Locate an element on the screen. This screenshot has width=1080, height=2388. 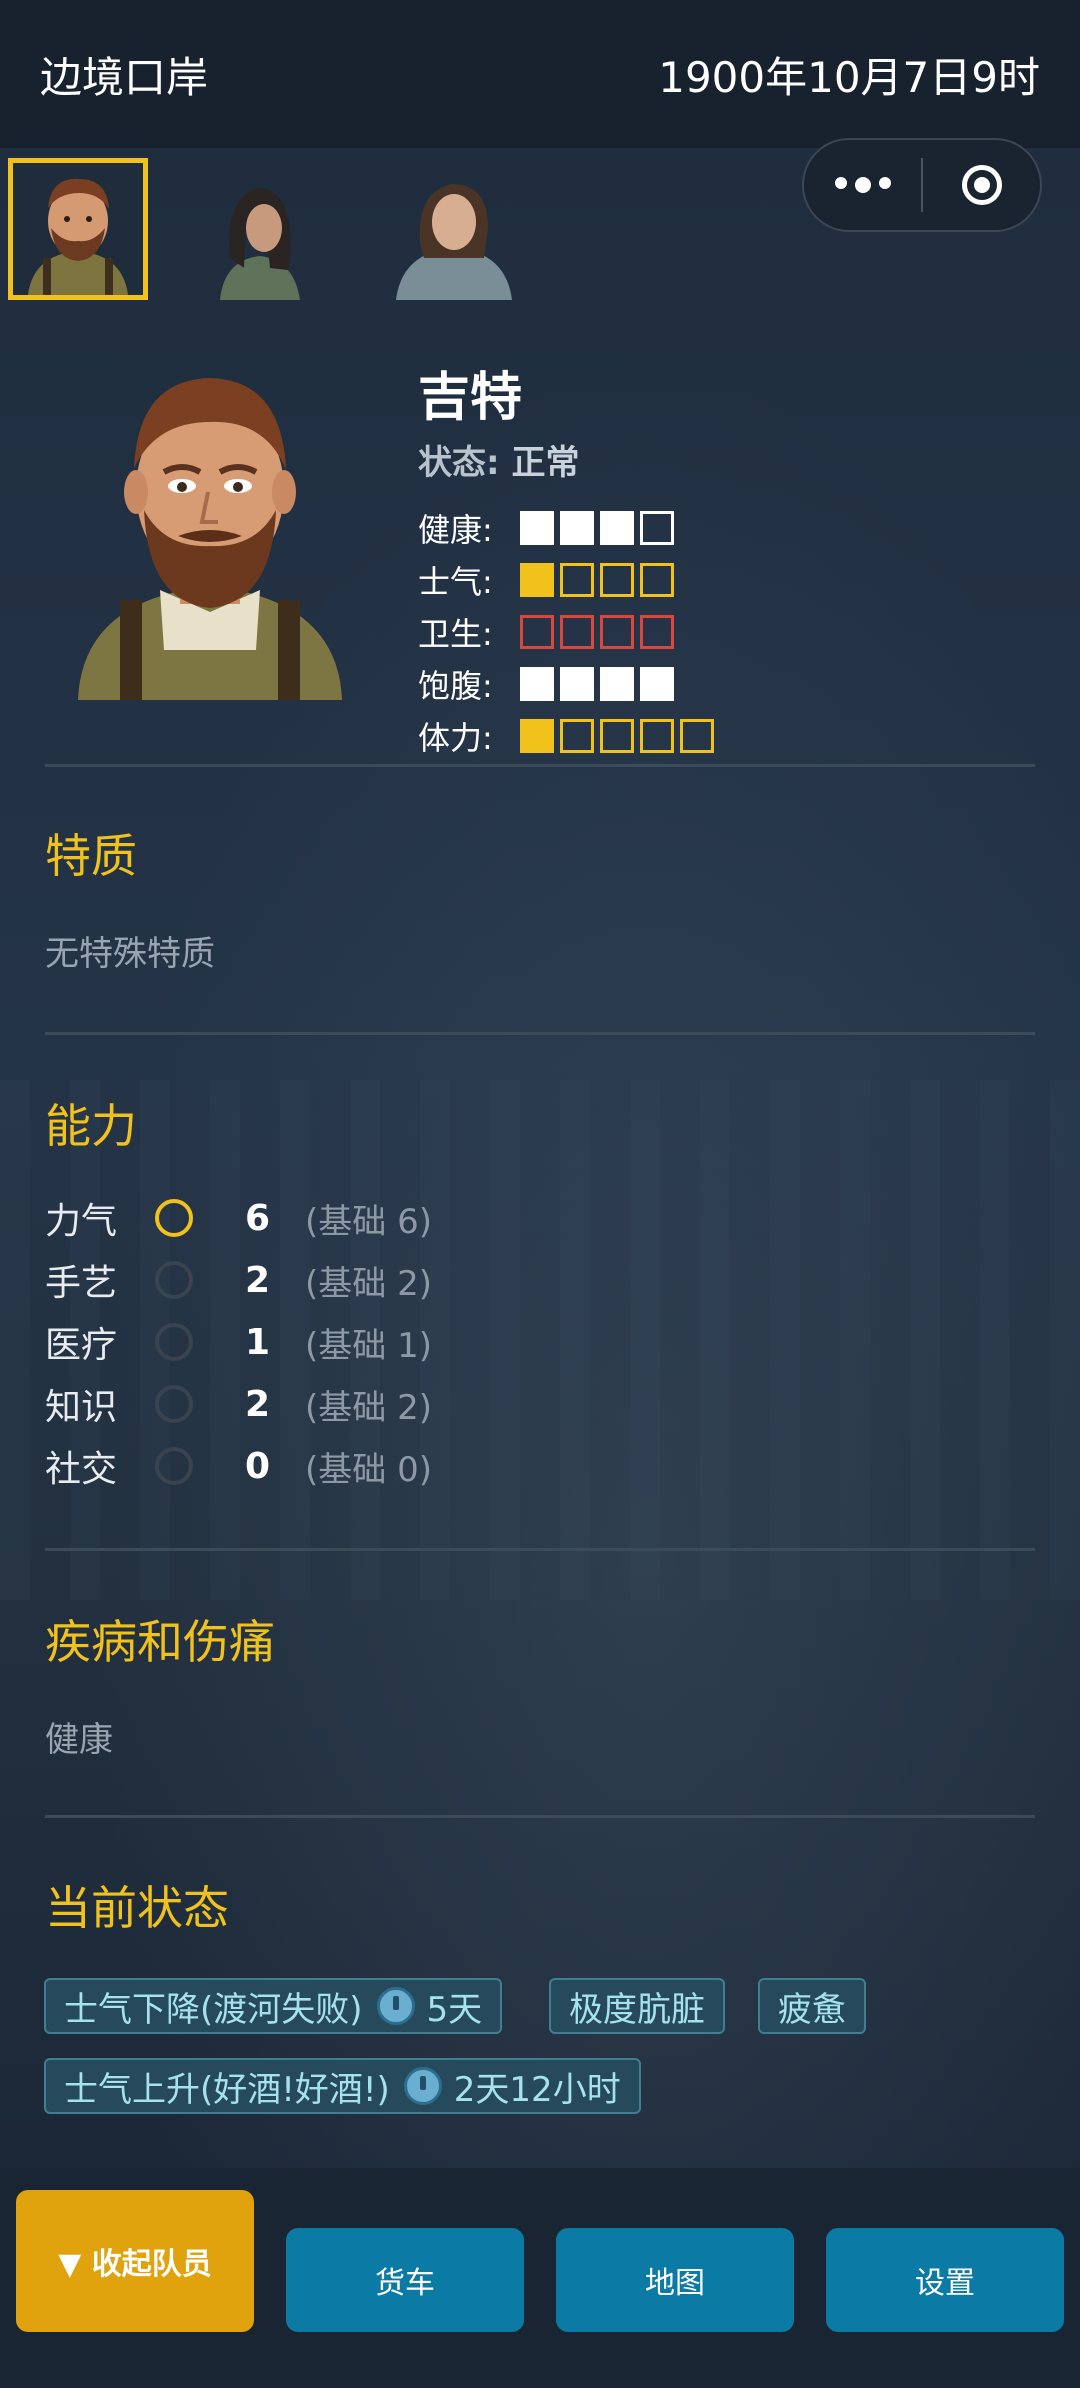
ability-base: (基础 0) is located at coordinates (368, 1469).